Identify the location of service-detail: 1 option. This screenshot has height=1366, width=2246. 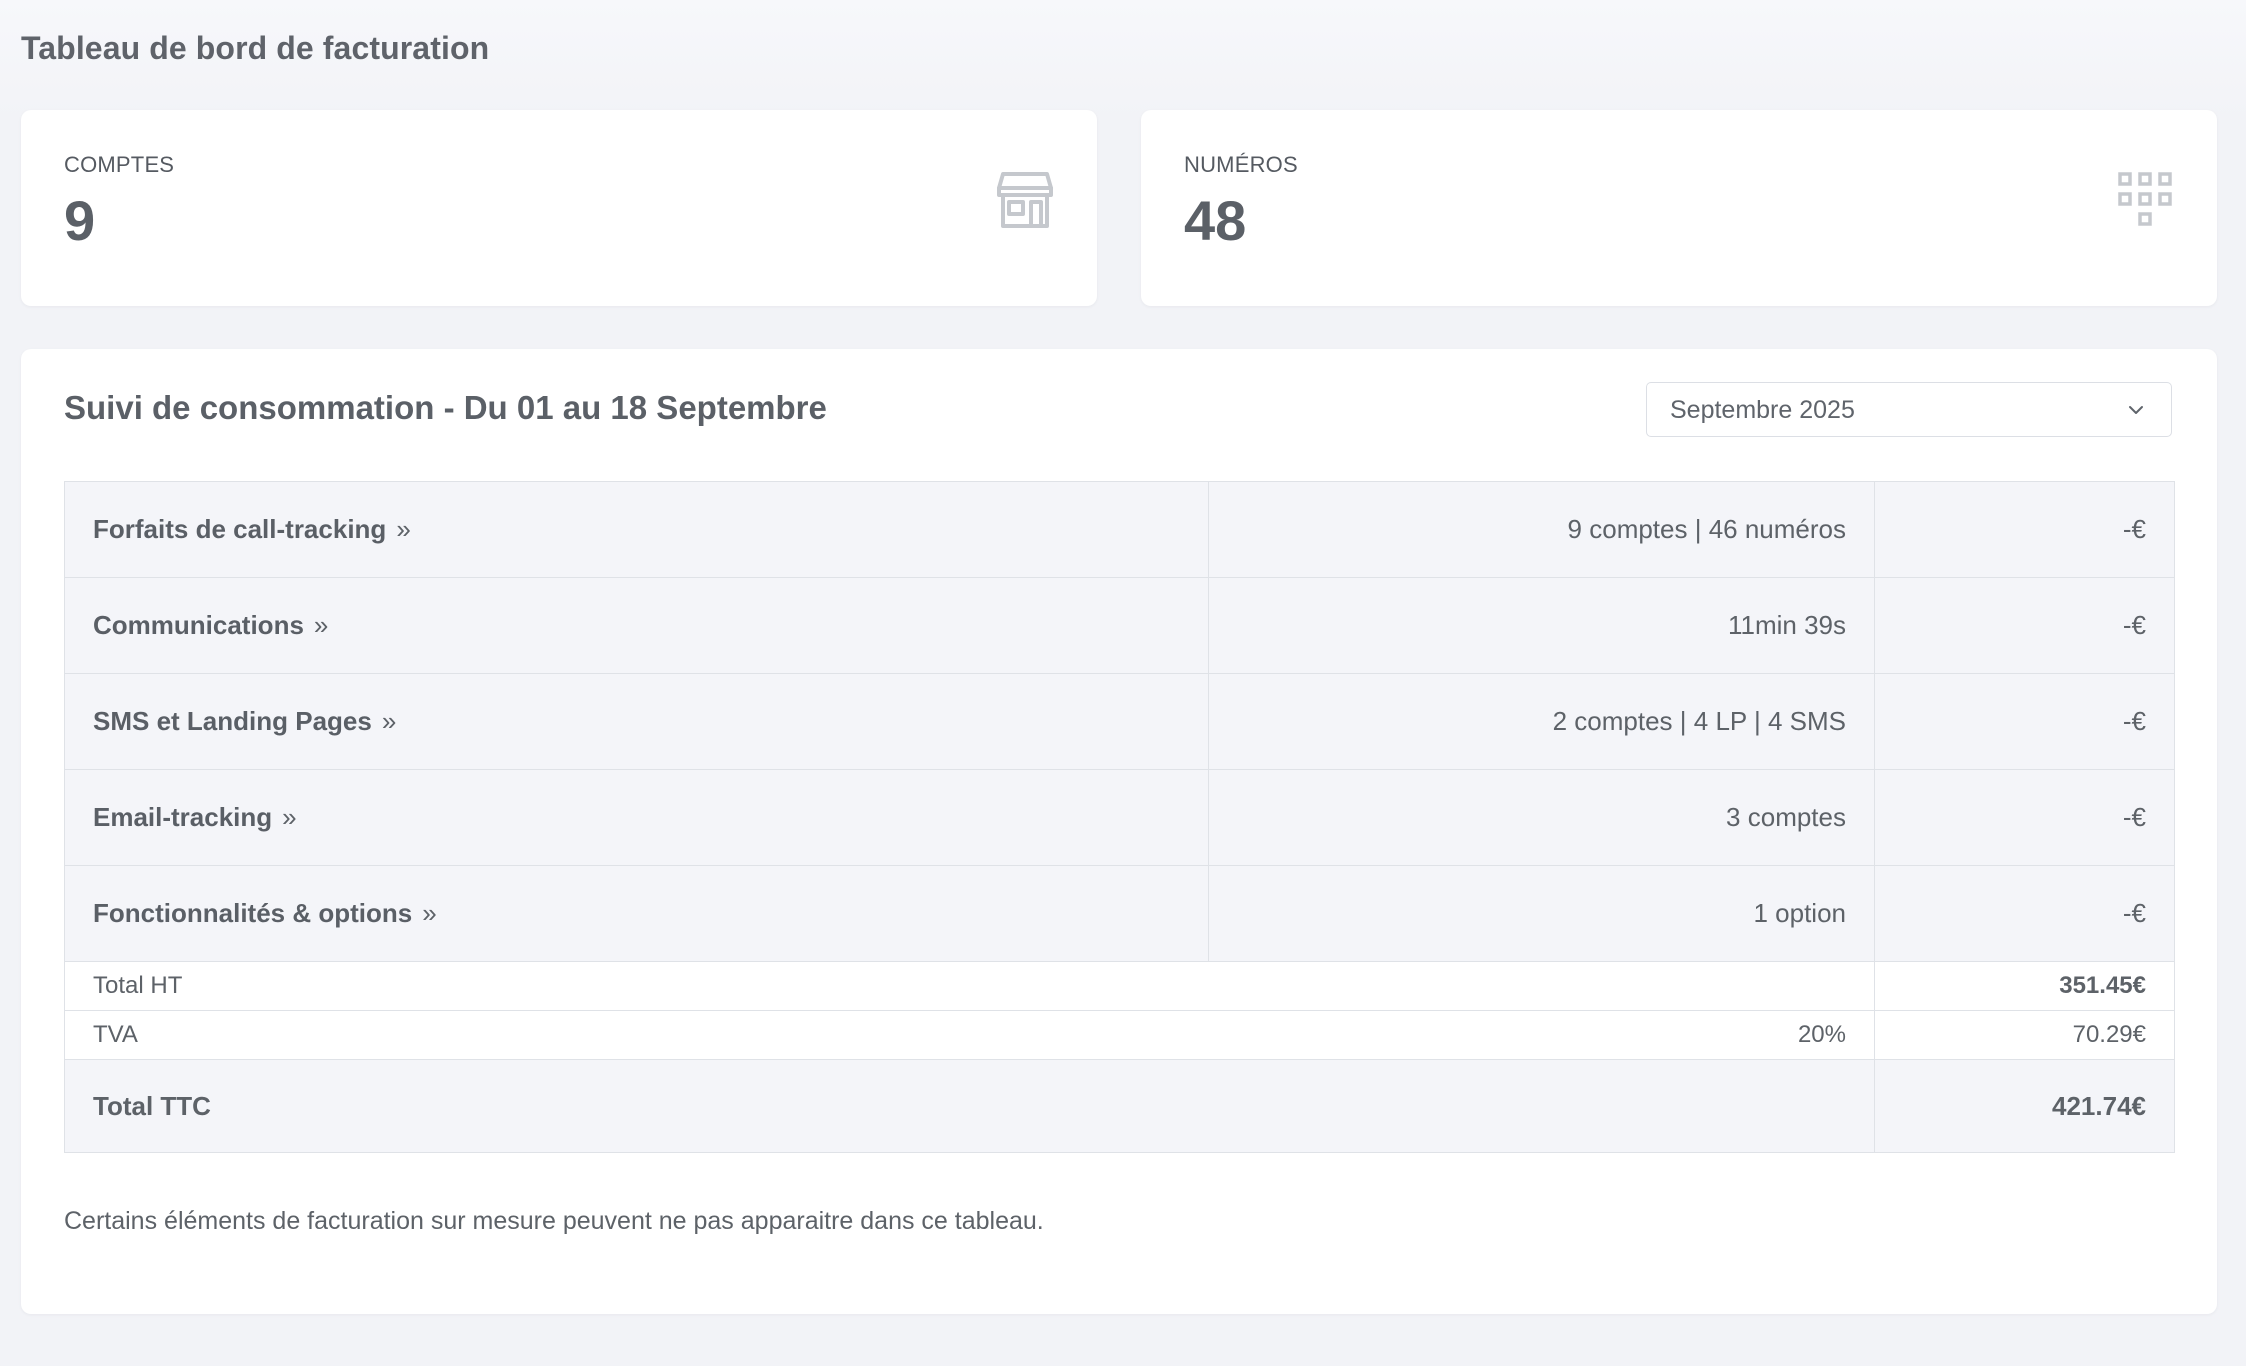
(1541, 913).